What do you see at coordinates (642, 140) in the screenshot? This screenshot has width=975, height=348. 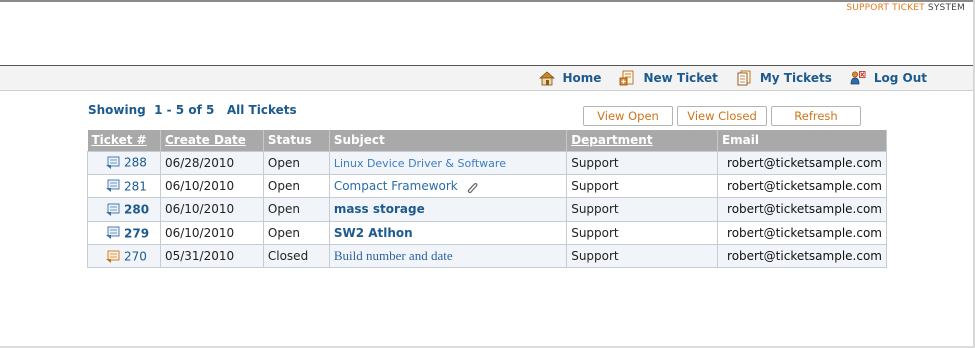 I see `header-department: Department` at bounding box center [642, 140].